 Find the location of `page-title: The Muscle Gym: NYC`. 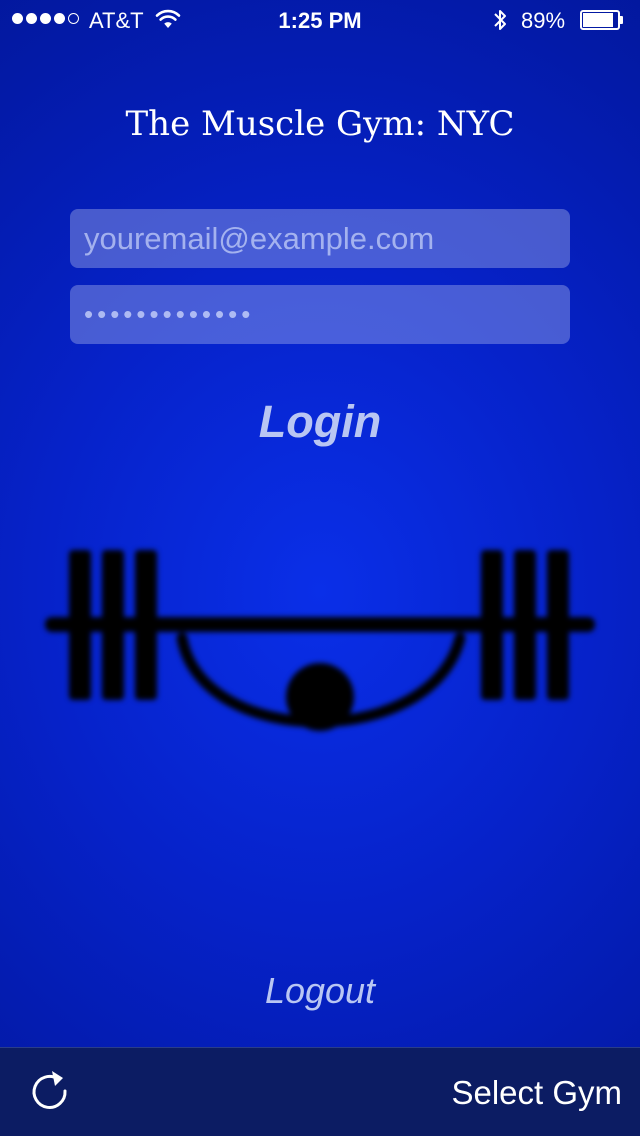

page-title: The Muscle Gym: NYC is located at coordinates (320, 124).